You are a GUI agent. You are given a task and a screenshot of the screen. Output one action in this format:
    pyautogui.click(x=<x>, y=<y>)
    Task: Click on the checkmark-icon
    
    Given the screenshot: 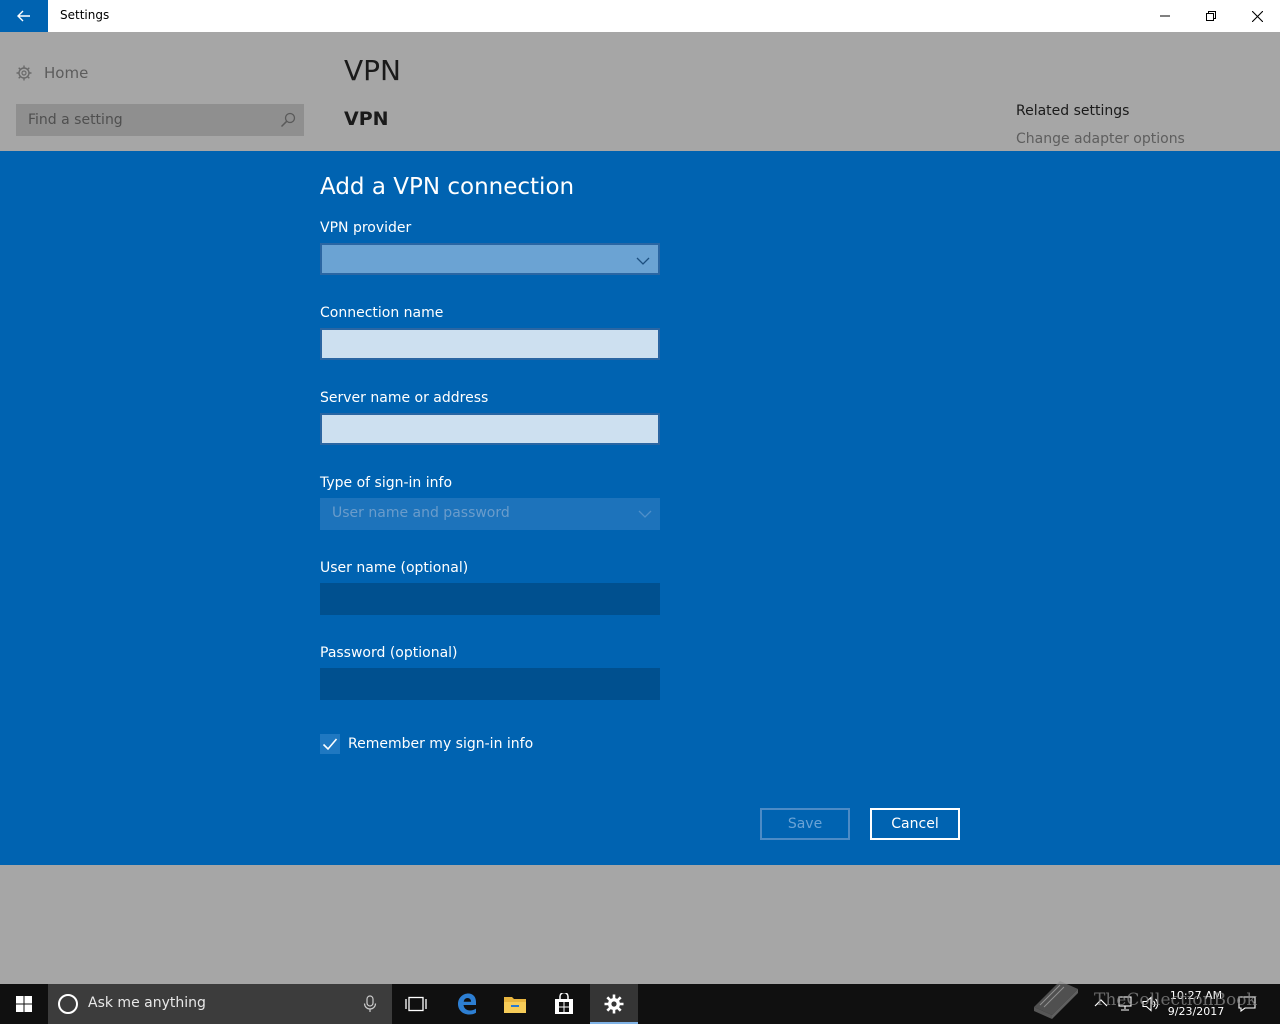 What is the action you would take?
    pyautogui.click(x=330, y=744)
    